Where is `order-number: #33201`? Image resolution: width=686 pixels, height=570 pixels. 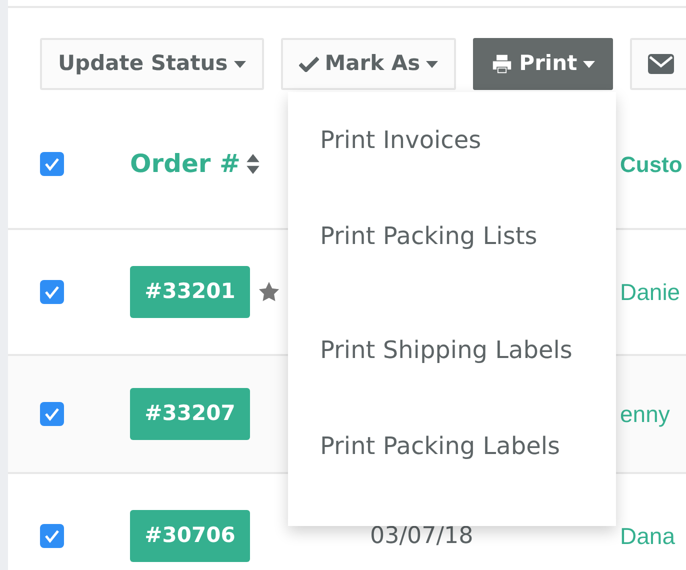
order-number: #33201 is located at coordinates (190, 292).